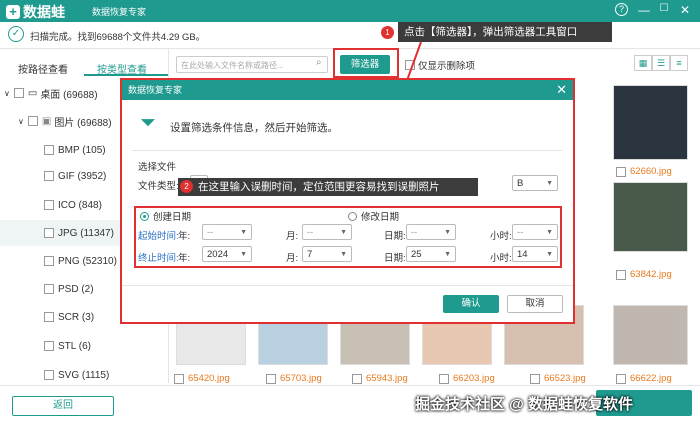 The width and height of the screenshot is (700, 427). Describe the element at coordinates (63, 406) in the screenshot. I see `back-button: 返回` at that location.